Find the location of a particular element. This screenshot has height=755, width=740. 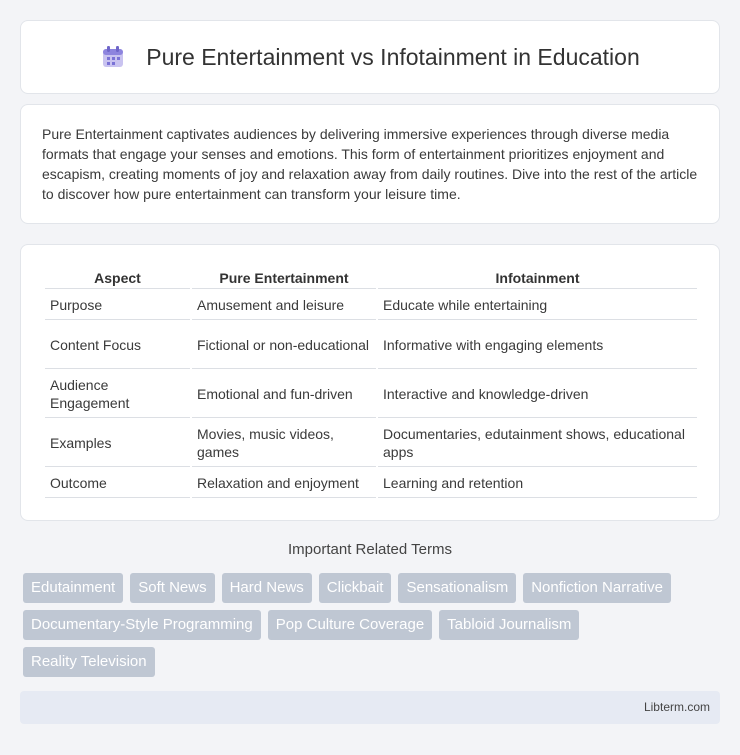

tag-tabloid-journalism: Tabloid Journalism is located at coordinates (509, 625).